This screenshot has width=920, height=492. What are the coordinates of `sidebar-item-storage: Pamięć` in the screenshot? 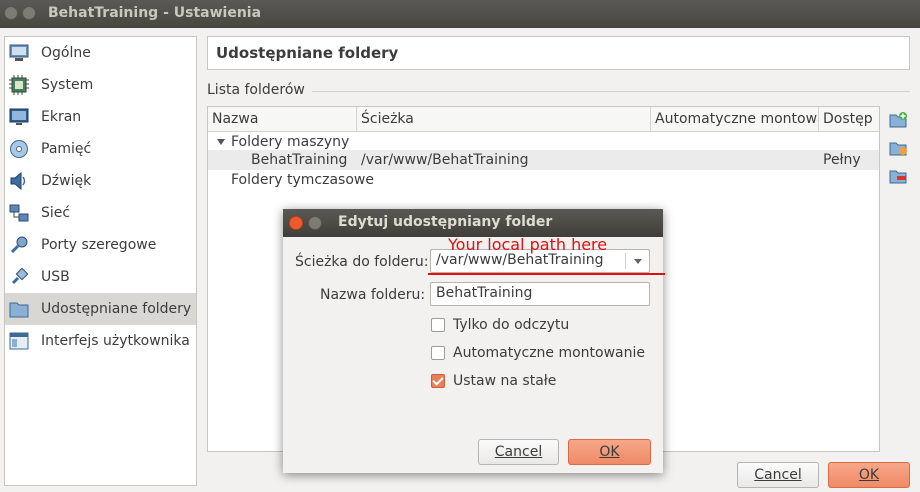 It's located at (100, 149).